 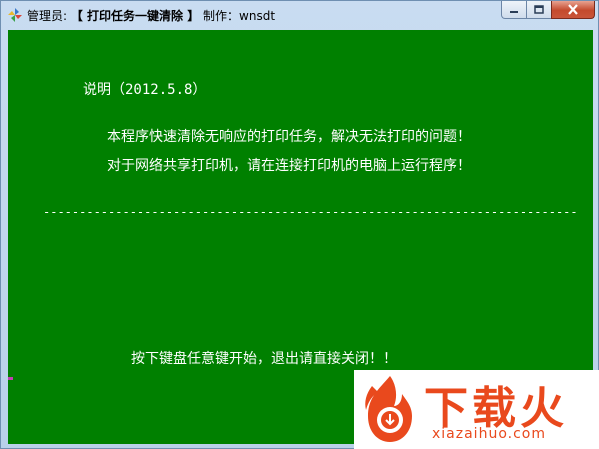 What do you see at coordinates (135, 16) in the screenshot?
I see `title-main: 【 打印任务一键清除 】` at bounding box center [135, 16].